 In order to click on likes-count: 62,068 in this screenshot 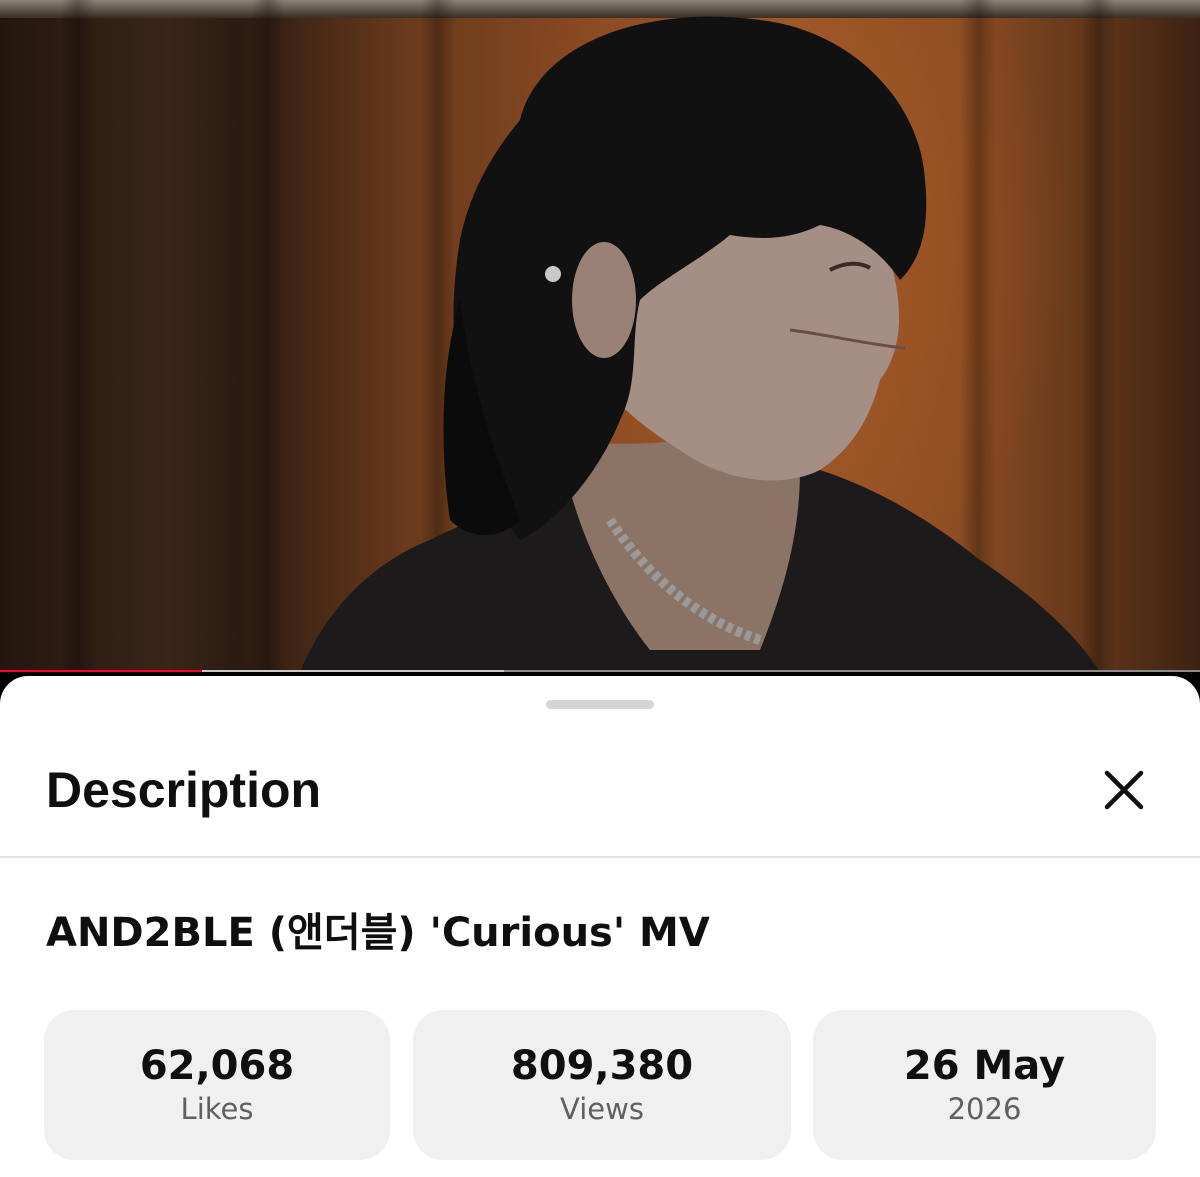, I will do `click(217, 1066)`.